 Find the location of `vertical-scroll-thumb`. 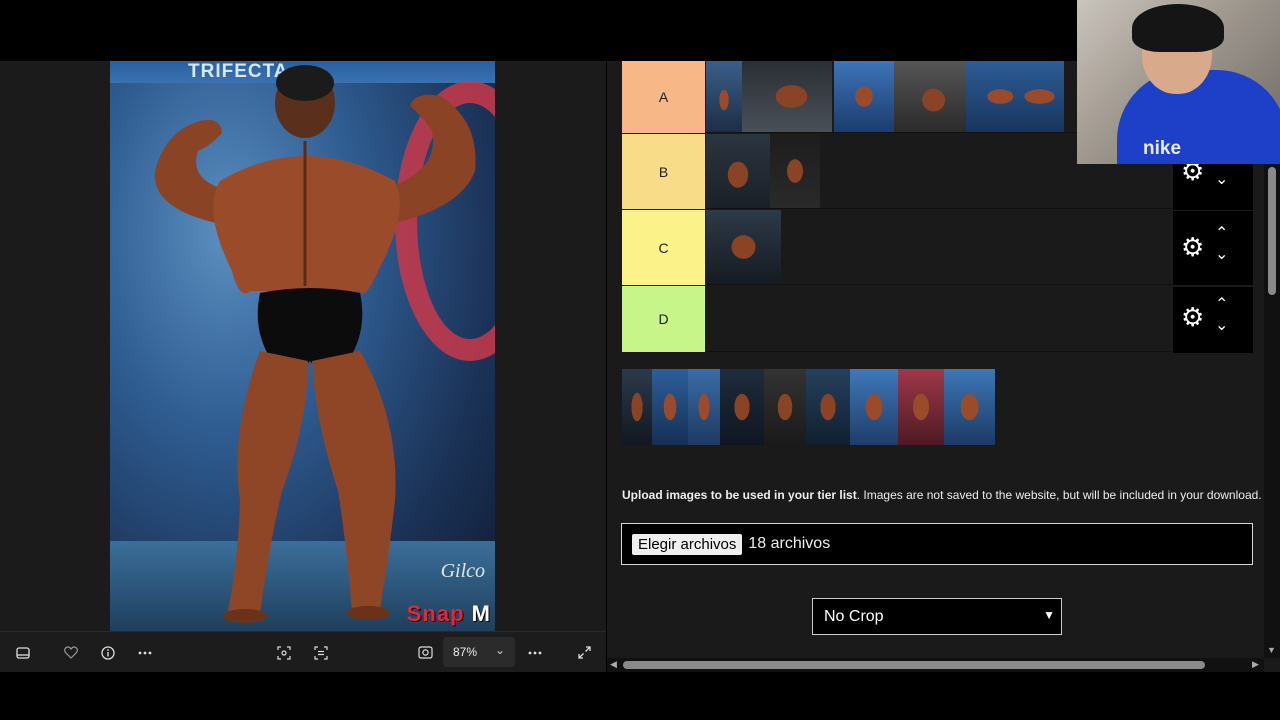

vertical-scroll-thumb is located at coordinates (1272, 231).